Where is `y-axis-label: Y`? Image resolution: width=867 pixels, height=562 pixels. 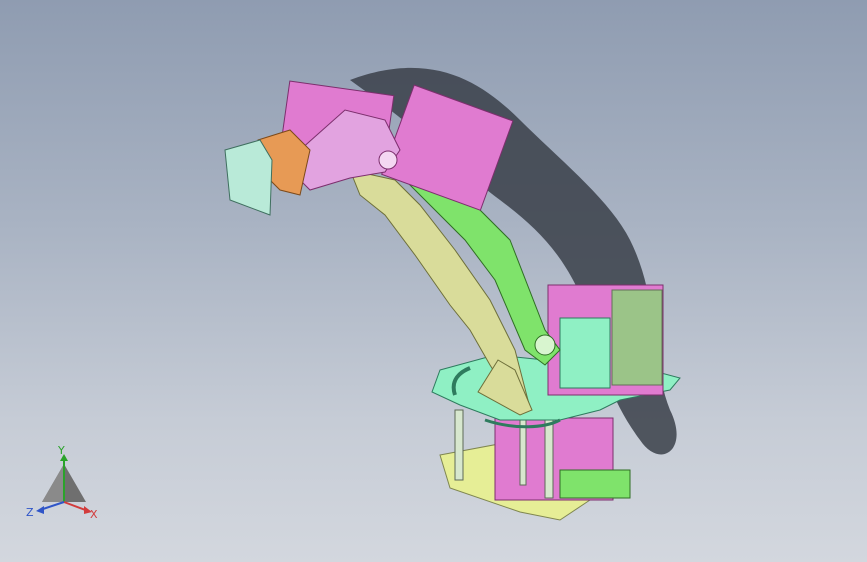 y-axis-label: Y is located at coordinates (61, 451).